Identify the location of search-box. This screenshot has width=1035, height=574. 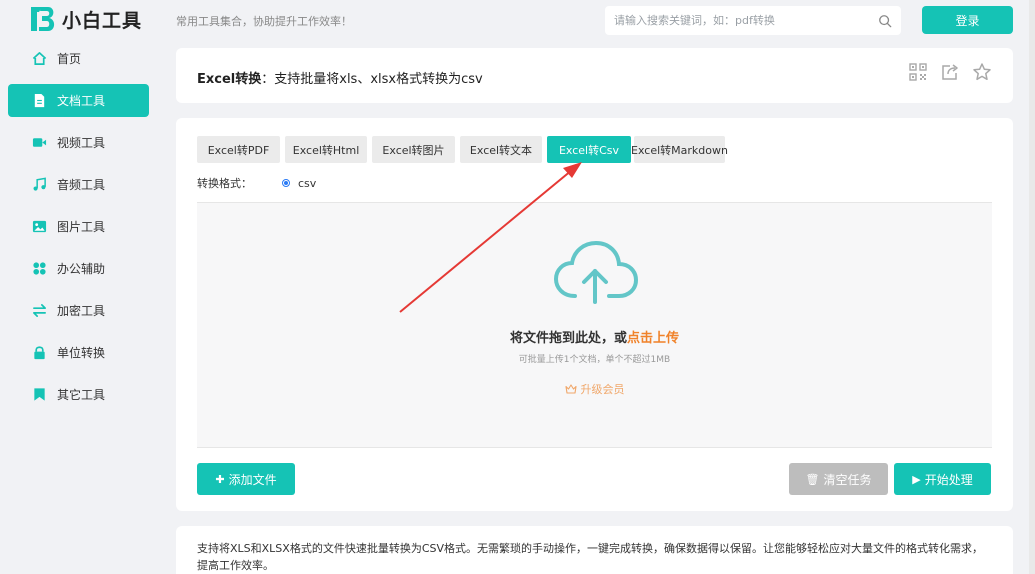
(753, 20).